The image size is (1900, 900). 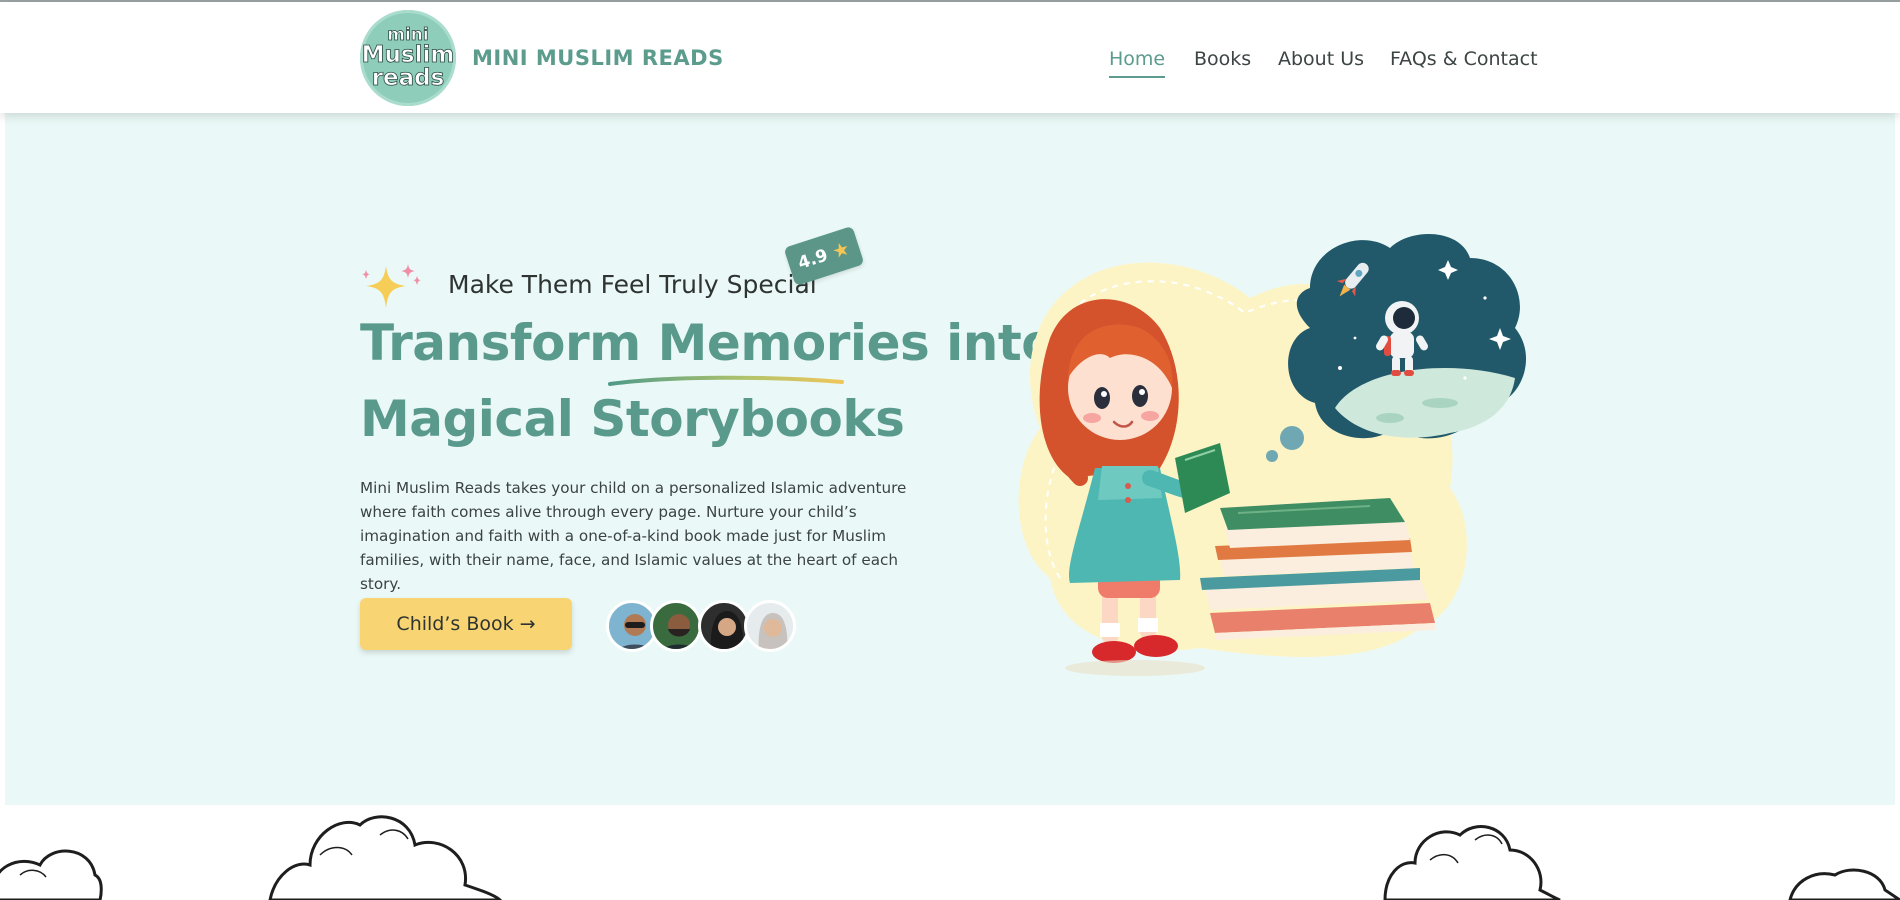 I want to click on nav-faqs-contact: FAQs & Contact, so click(x=1464, y=63).